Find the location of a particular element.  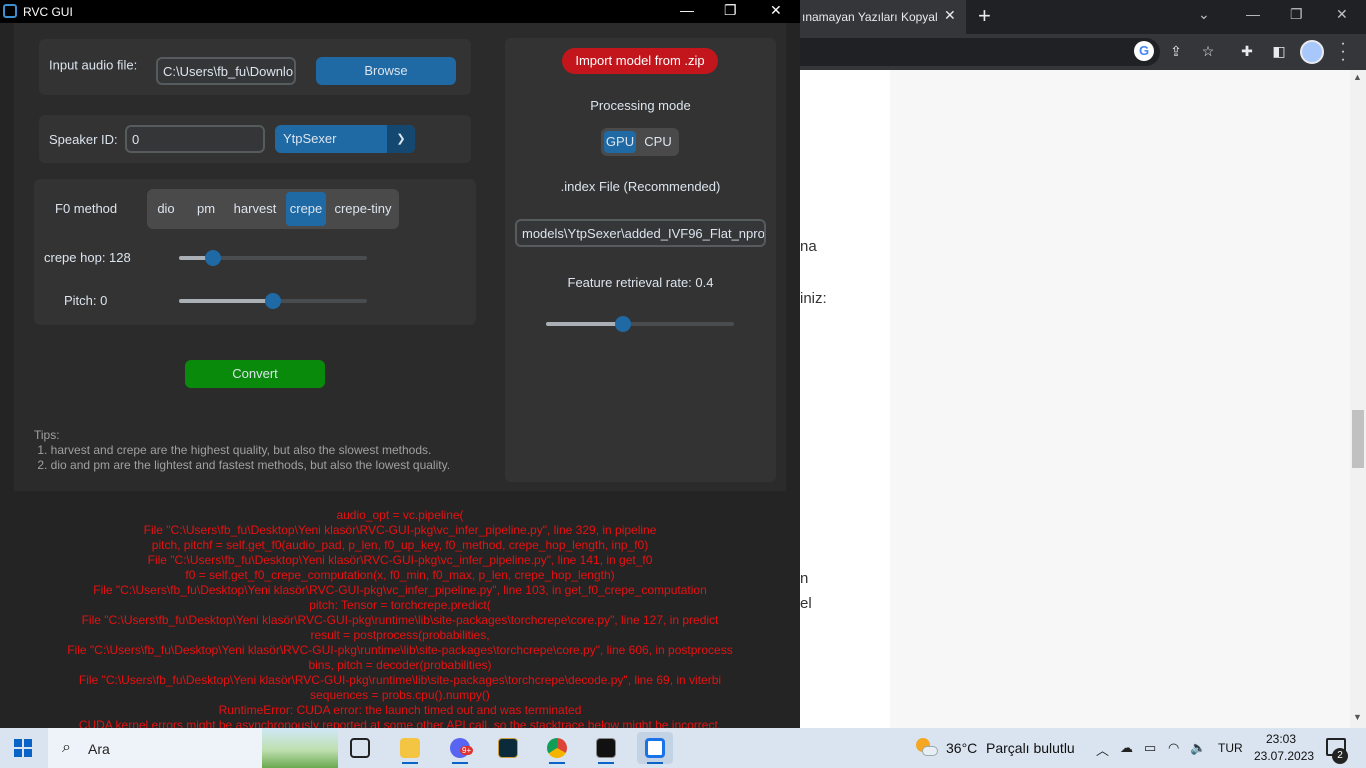

taskbar-discord: 9+ is located at coordinates (460, 748).